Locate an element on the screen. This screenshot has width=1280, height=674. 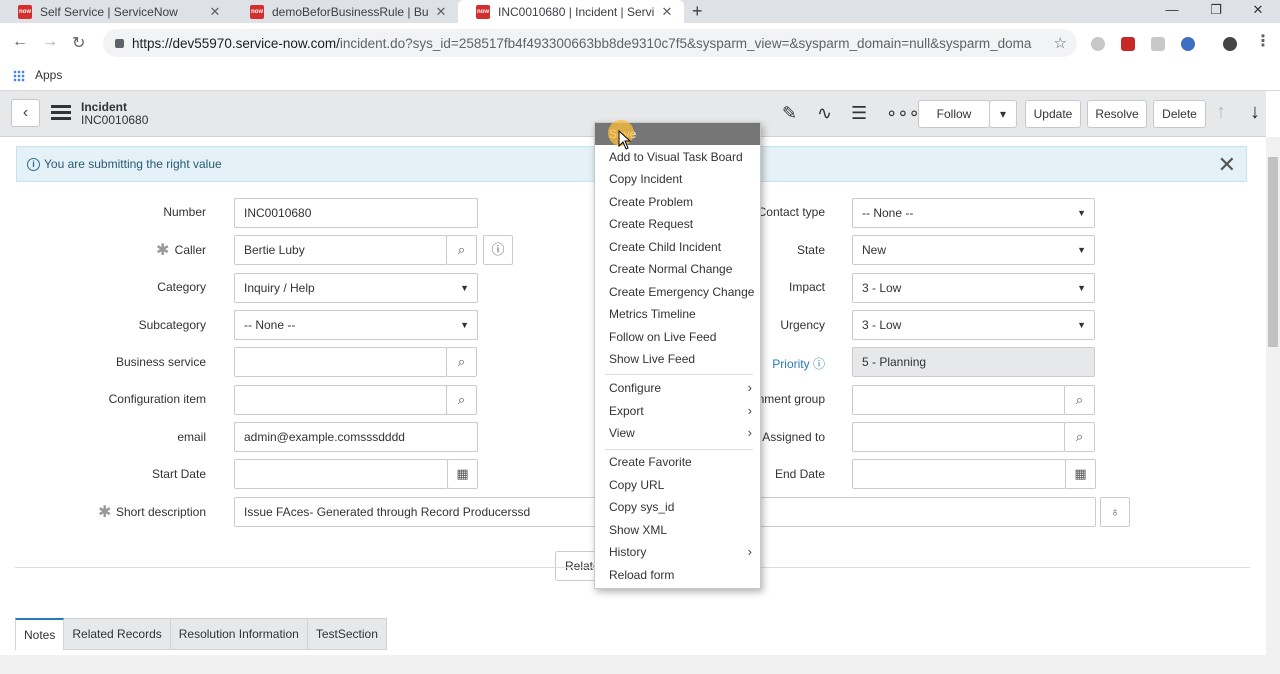
dismiss-message-close-icon: ✕ is located at coordinates (1227, 165).